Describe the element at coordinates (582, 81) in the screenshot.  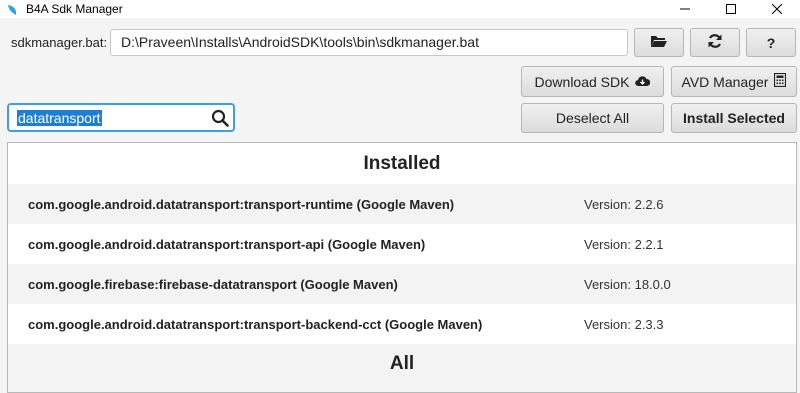
I see `download-sdk-label: Download SDK` at that location.